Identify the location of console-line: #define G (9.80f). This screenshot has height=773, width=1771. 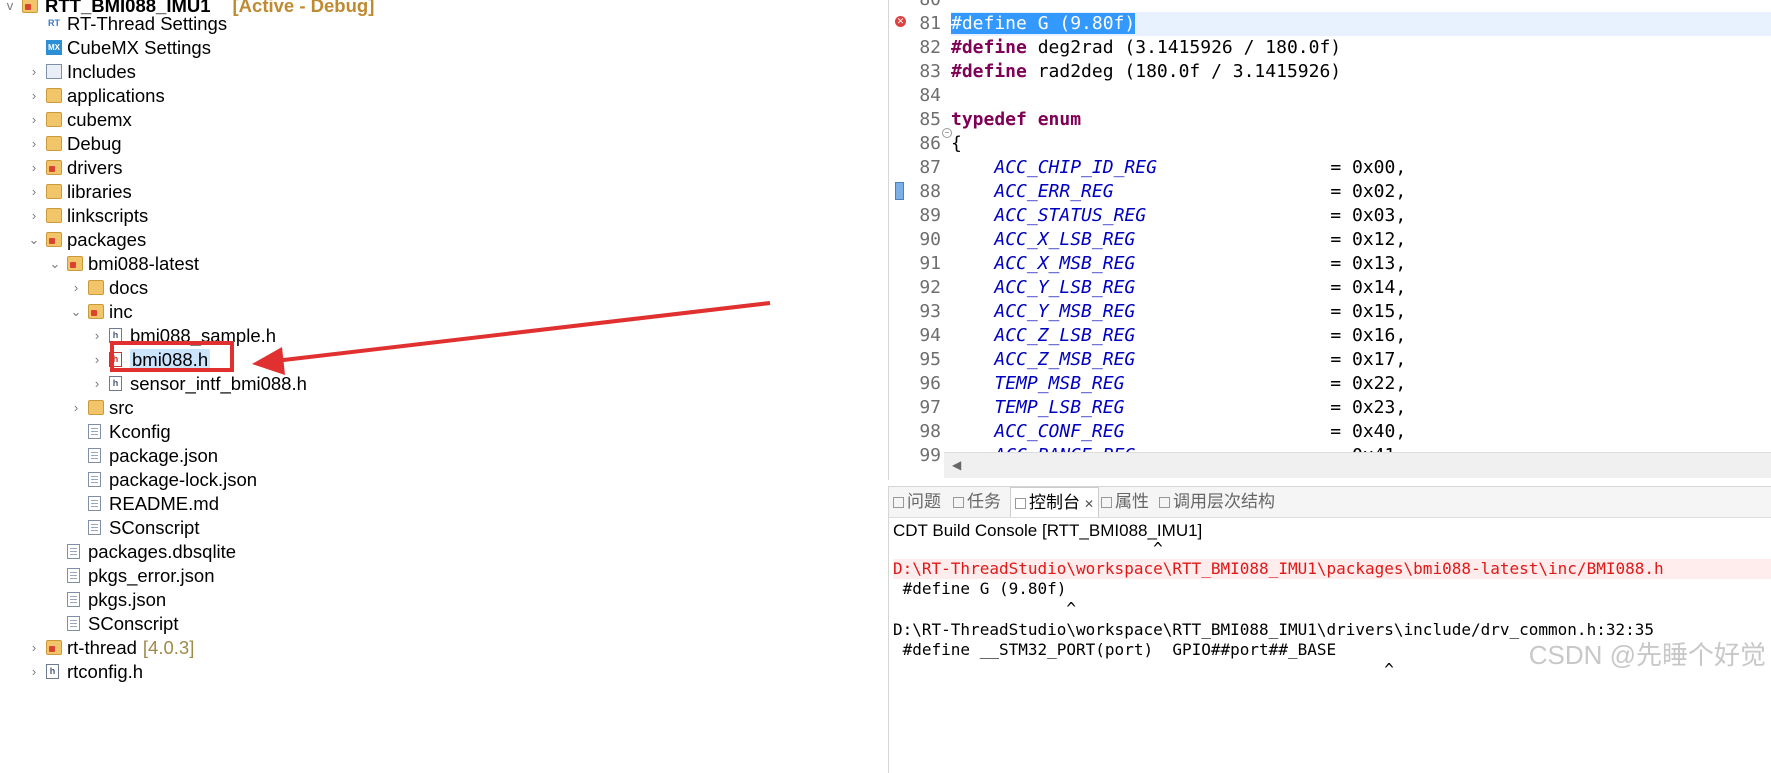
(980, 588).